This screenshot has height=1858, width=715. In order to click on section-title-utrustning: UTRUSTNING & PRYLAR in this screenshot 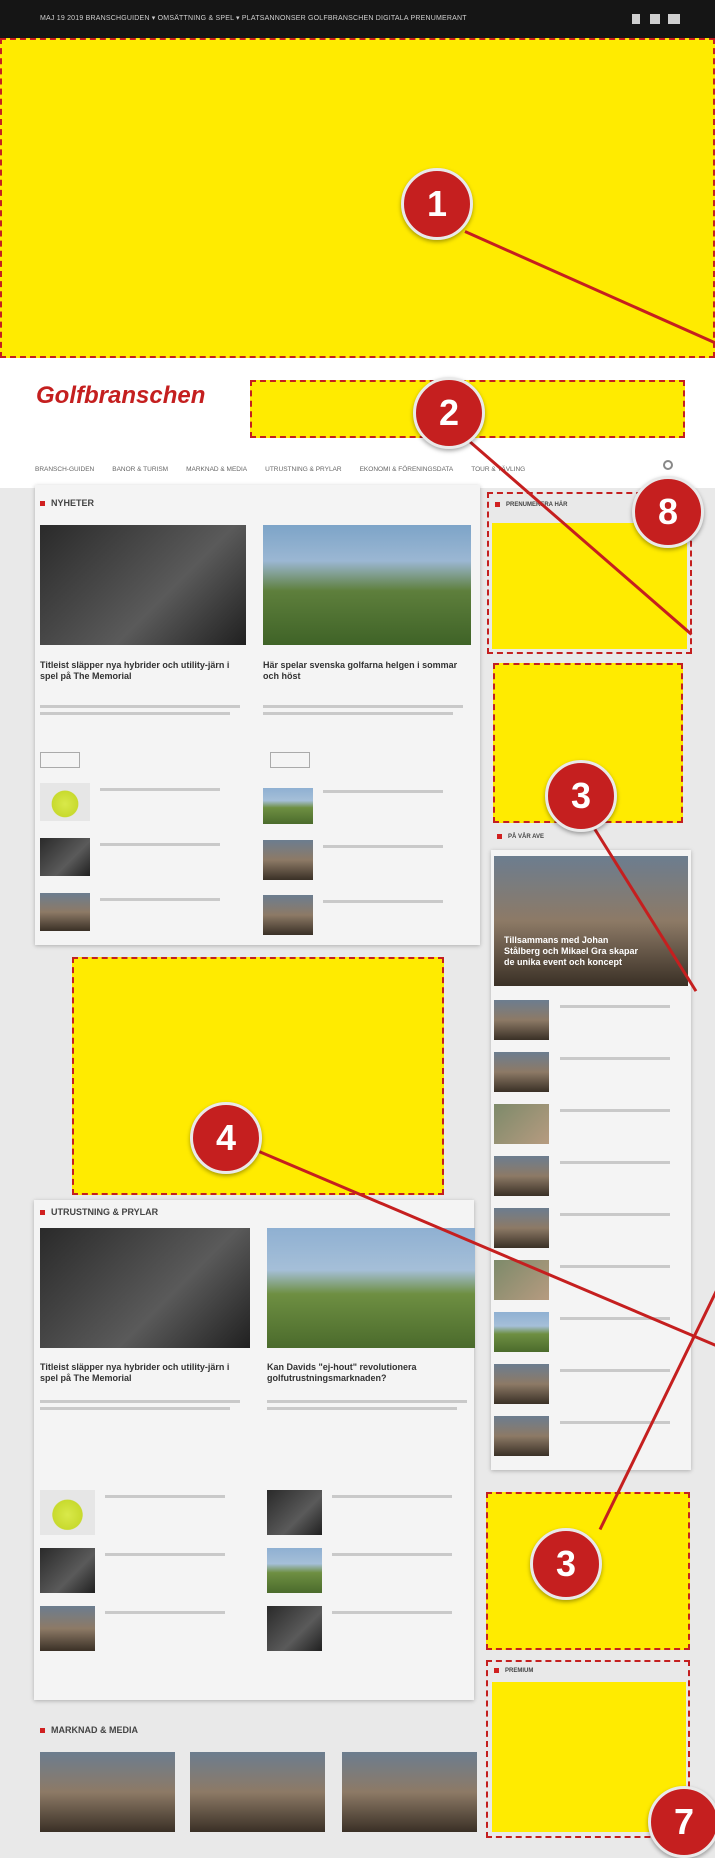, I will do `click(99, 1212)`.